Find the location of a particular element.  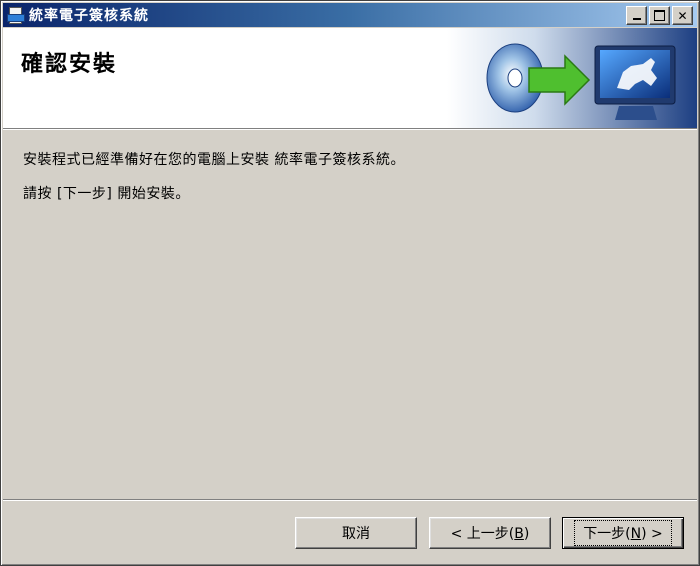

title-bar: 統率電子簽核系統 ✕ is located at coordinates (350, 15).